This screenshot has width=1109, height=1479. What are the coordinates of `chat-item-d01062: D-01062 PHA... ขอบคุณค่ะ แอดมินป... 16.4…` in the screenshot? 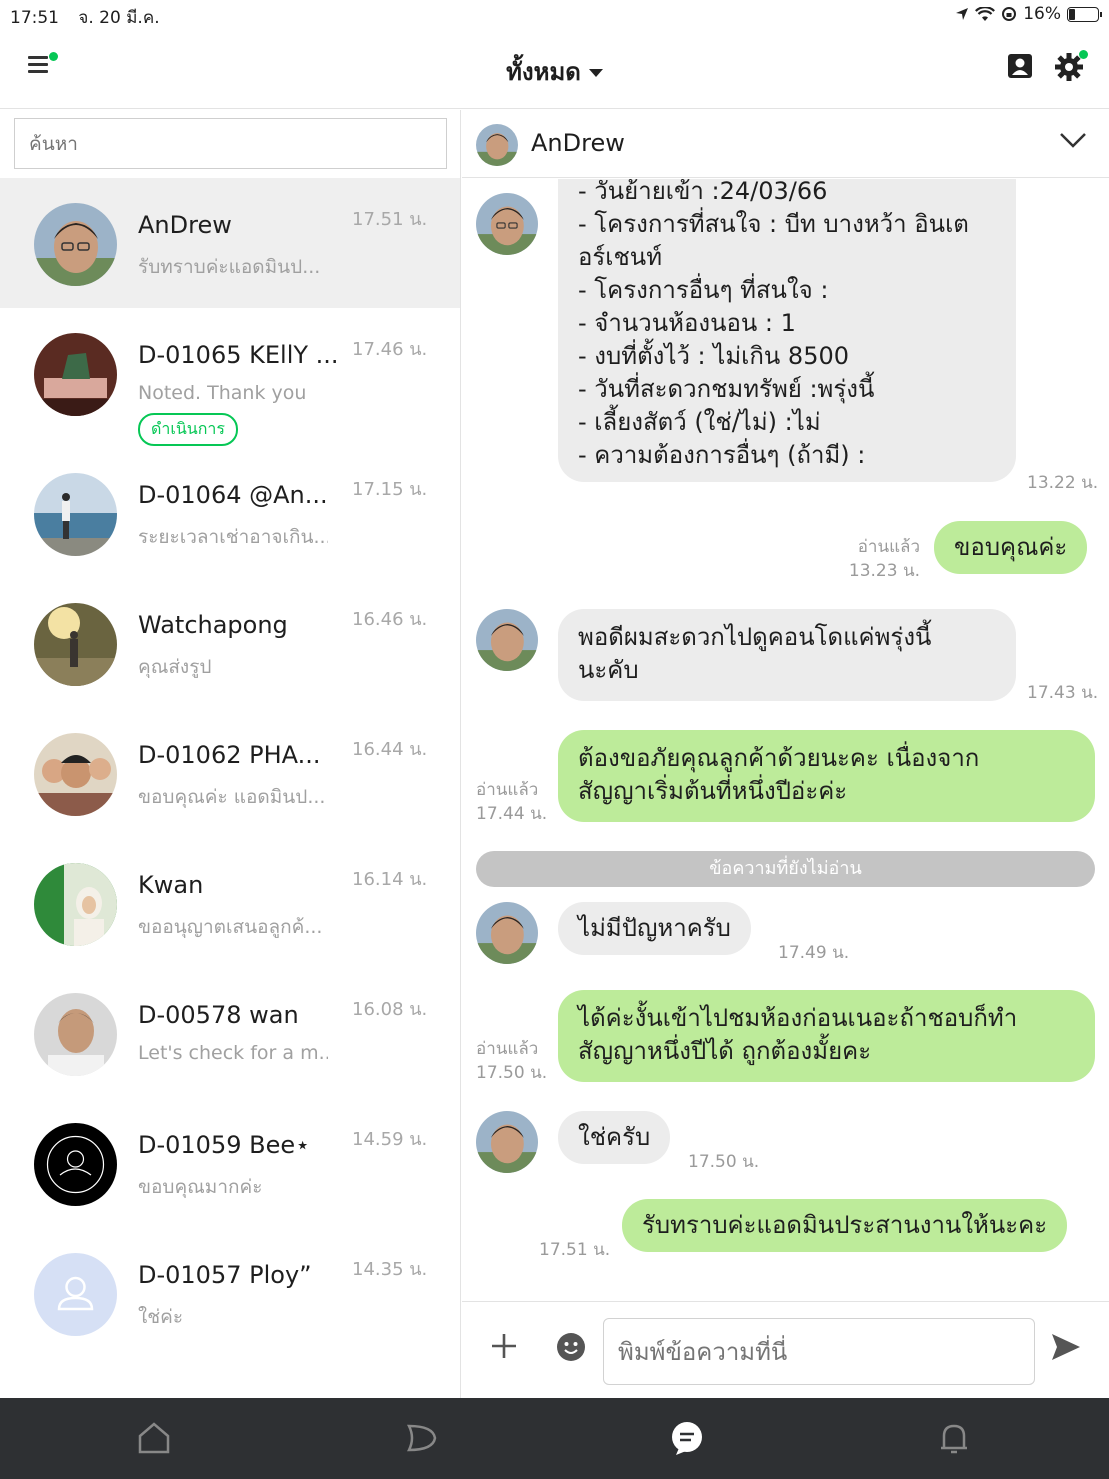 It's located at (230, 763).